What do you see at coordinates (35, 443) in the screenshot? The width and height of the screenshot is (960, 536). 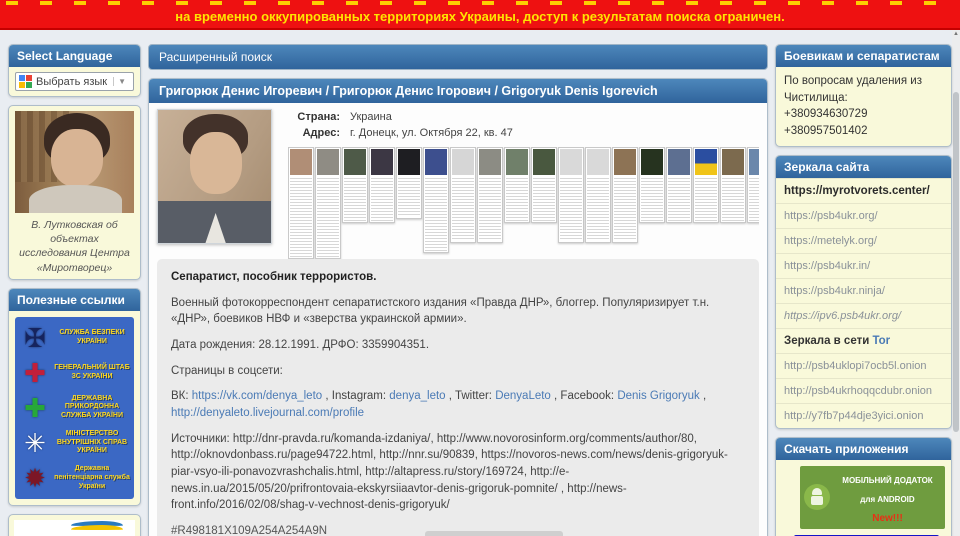 I see `interior-ministry-star-icon: ✳` at bounding box center [35, 443].